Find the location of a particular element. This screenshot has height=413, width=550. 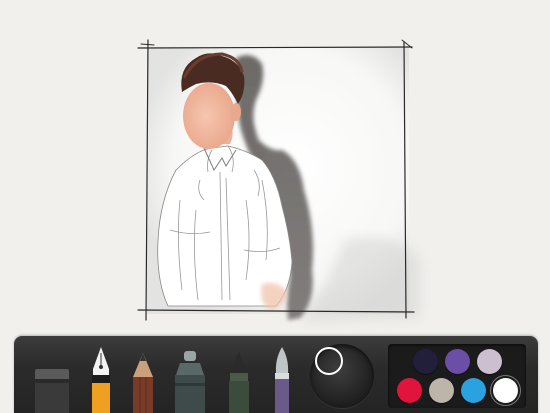

marker-icon is located at coordinates (190, 382).